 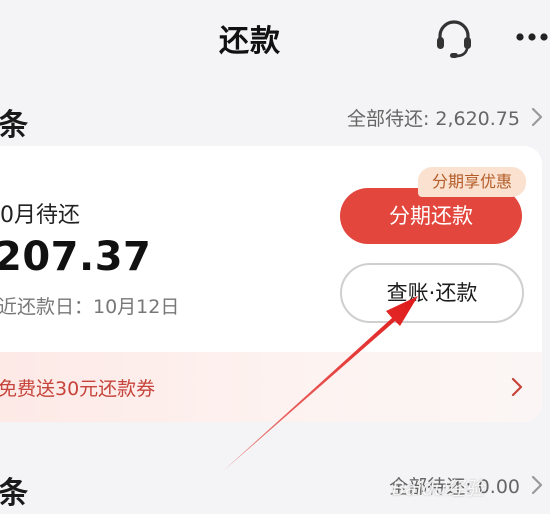 What do you see at coordinates (454, 38) in the screenshot?
I see `headset-icon` at bounding box center [454, 38].